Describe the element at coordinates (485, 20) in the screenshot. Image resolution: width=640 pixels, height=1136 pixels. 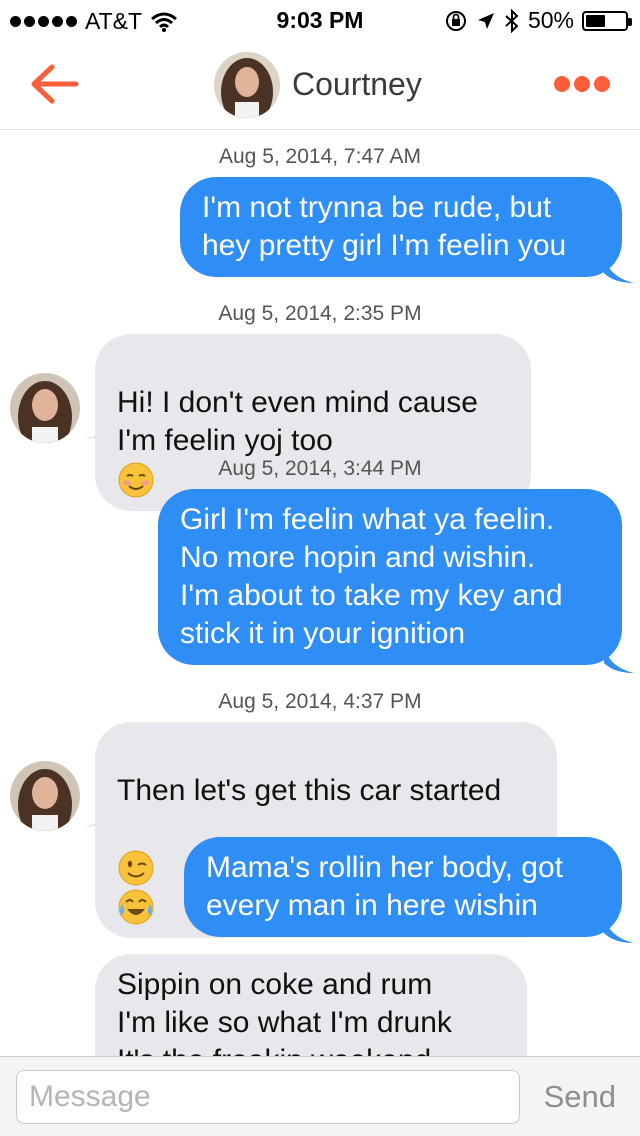
I see `location-arrow-icon` at that location.